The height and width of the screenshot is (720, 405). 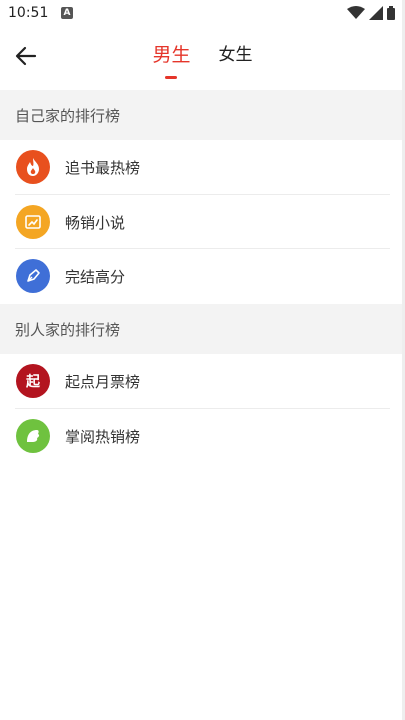 I want to click on tab-indicator, so click(x=171, y=77).